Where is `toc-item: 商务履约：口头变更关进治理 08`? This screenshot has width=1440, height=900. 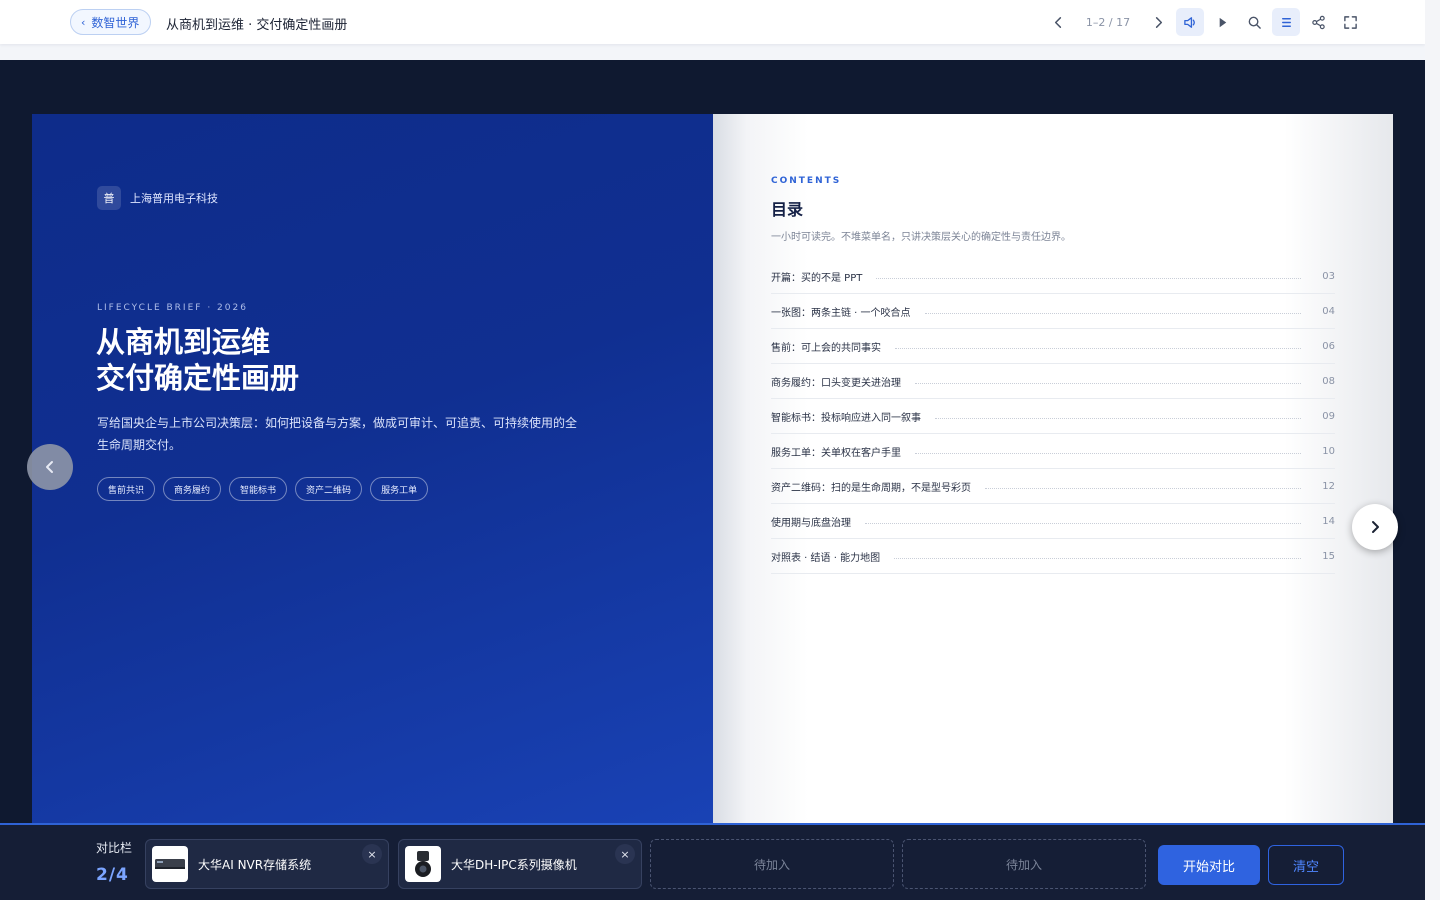 toc-item: 商务履约：口头变更关进治理 08 is located at coordinates (1053, 381).